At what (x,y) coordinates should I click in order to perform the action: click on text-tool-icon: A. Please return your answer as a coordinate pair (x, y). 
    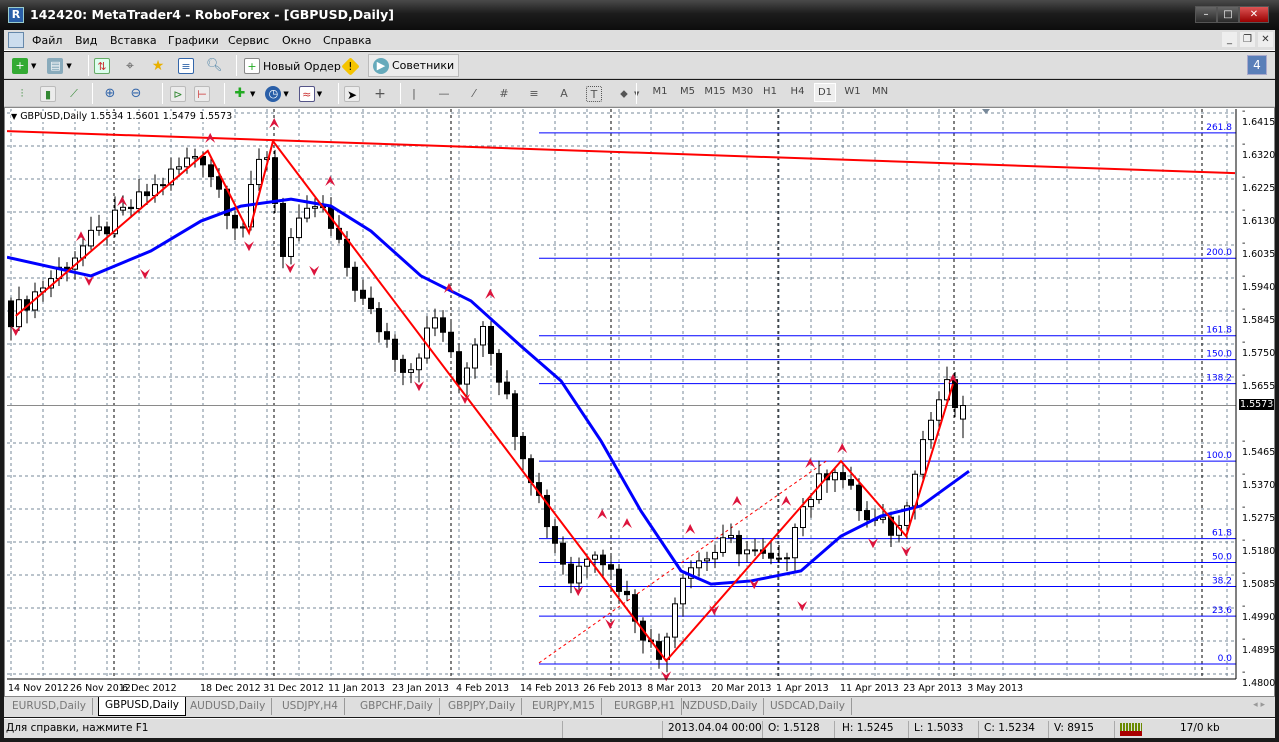
    Looking at the image, I should click on (564, 94).